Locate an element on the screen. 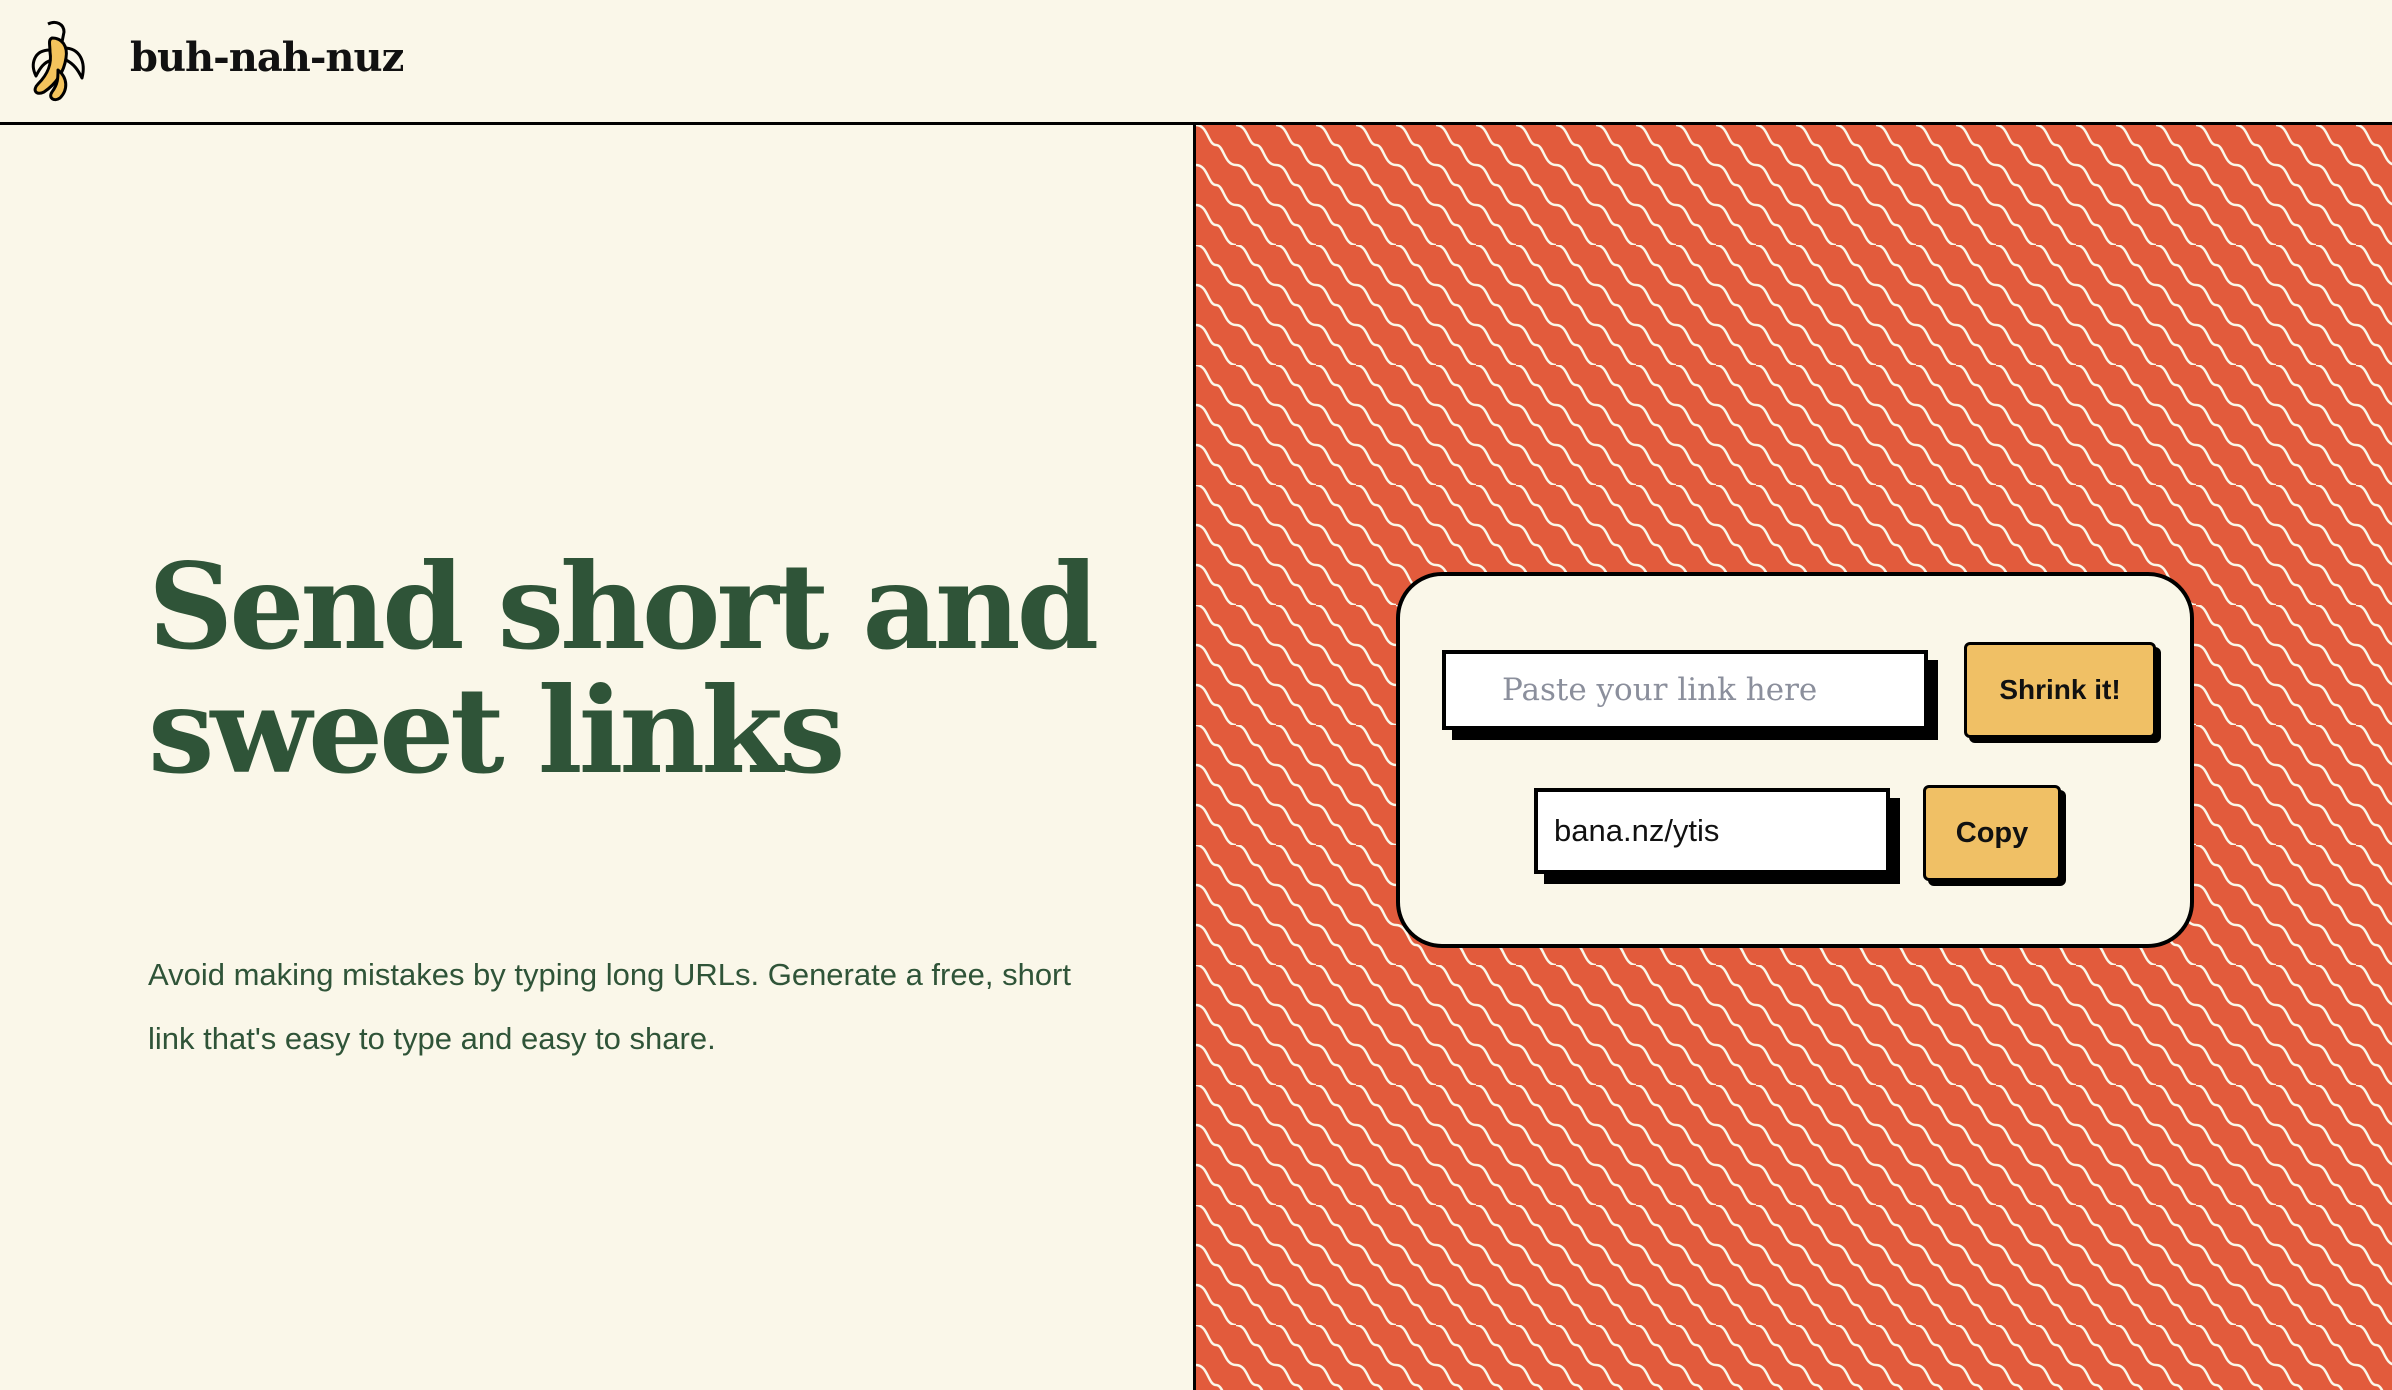 This screenshot has width=2392, height=1390. link-input is located at coordinates (1685, 690).